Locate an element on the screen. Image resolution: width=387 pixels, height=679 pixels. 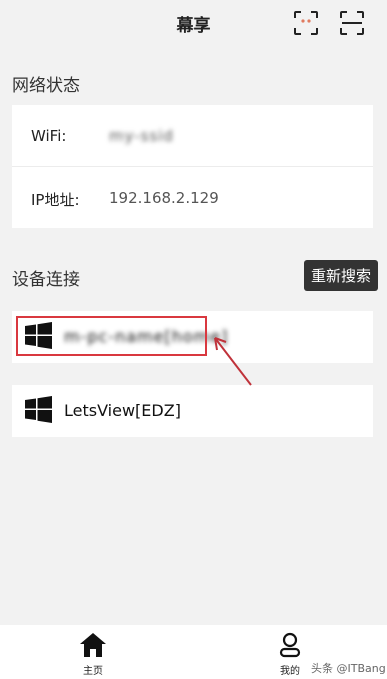
wifi-label: WiFi: is located at coordinates (49, 136).